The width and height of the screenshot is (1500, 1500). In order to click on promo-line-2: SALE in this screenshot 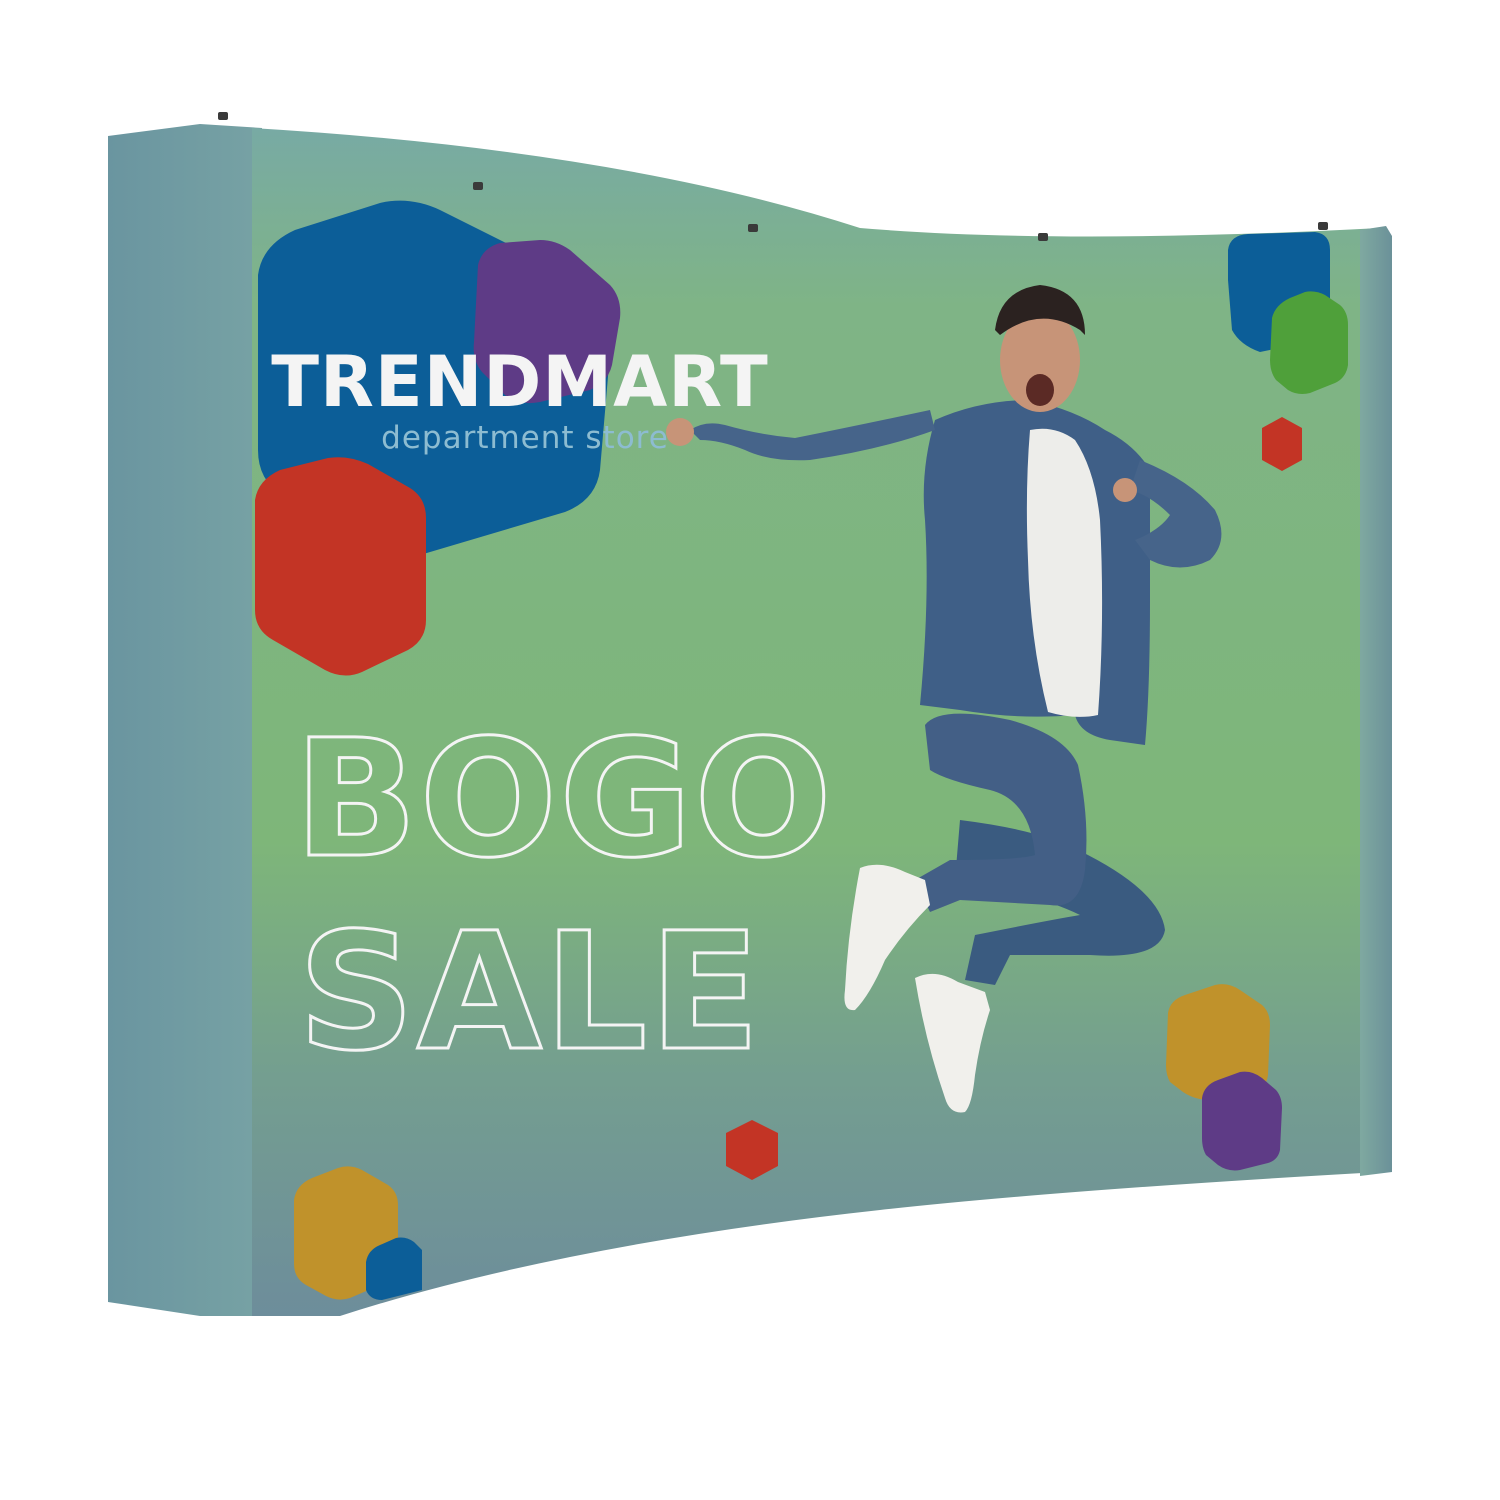, I will do `click(530, 993)`.